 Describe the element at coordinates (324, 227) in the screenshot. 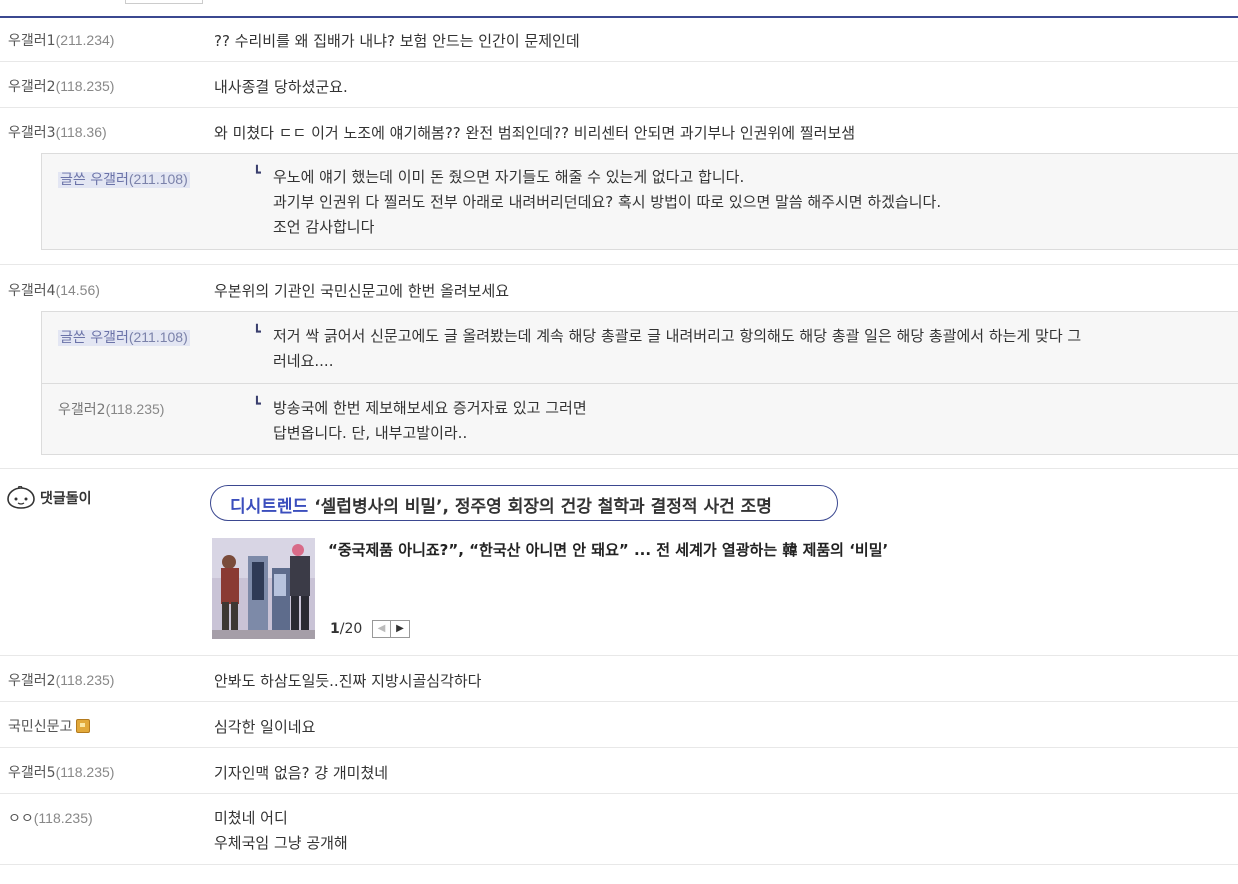

I see `reply-line: 조언 감사합니다` at that location.